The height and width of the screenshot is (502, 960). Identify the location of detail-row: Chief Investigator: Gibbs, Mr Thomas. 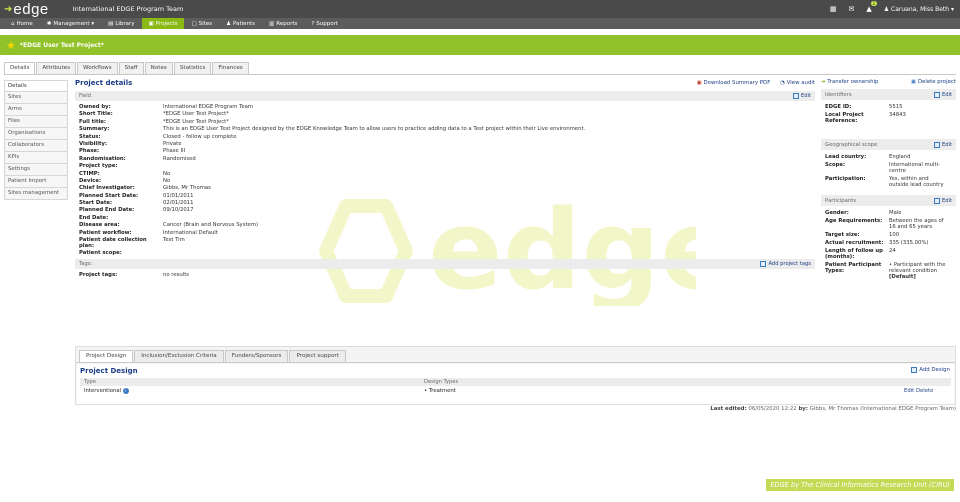
(447, 188).